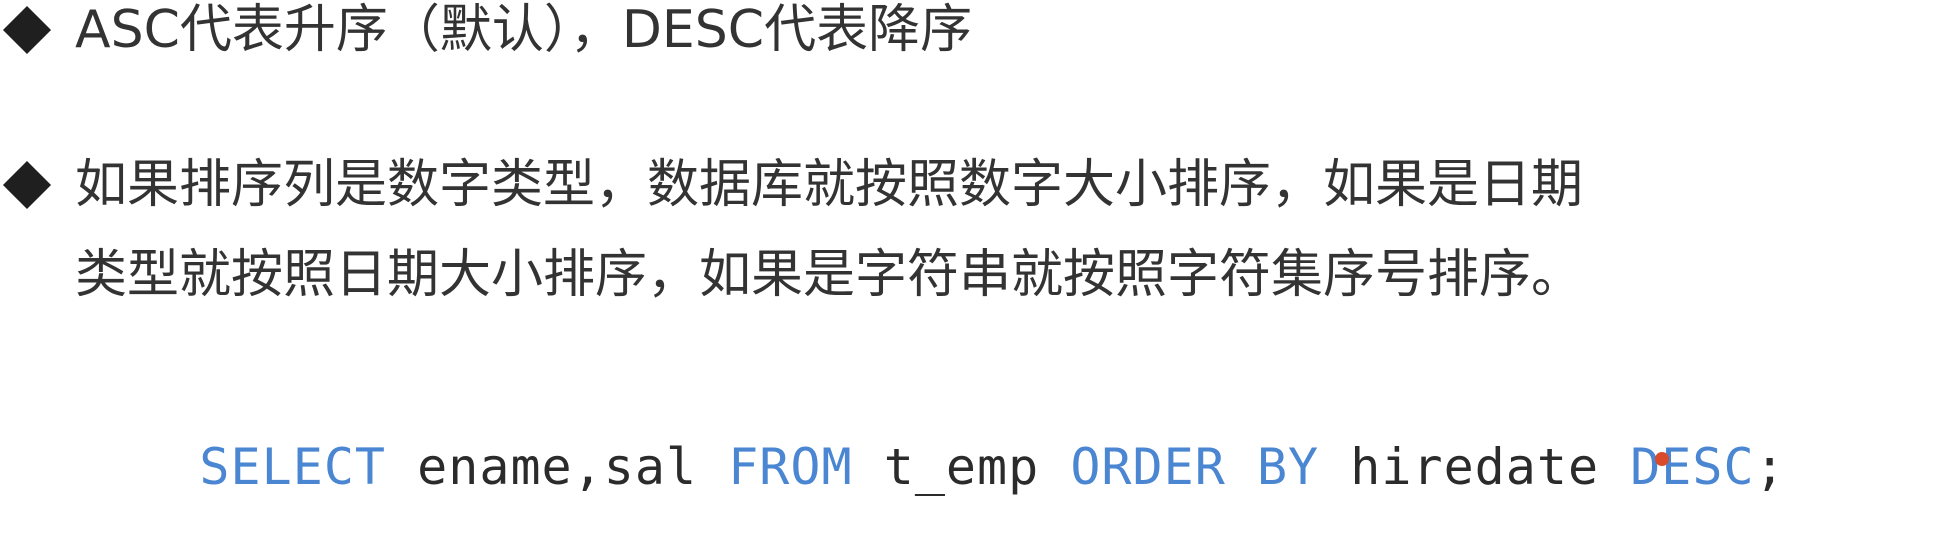 The image size is (1958, 557). I want to click on bullet-2-line-1: 如果排序列是数字类型，数据库就按照数字大小排序，如果是日期, so click(829, 185).